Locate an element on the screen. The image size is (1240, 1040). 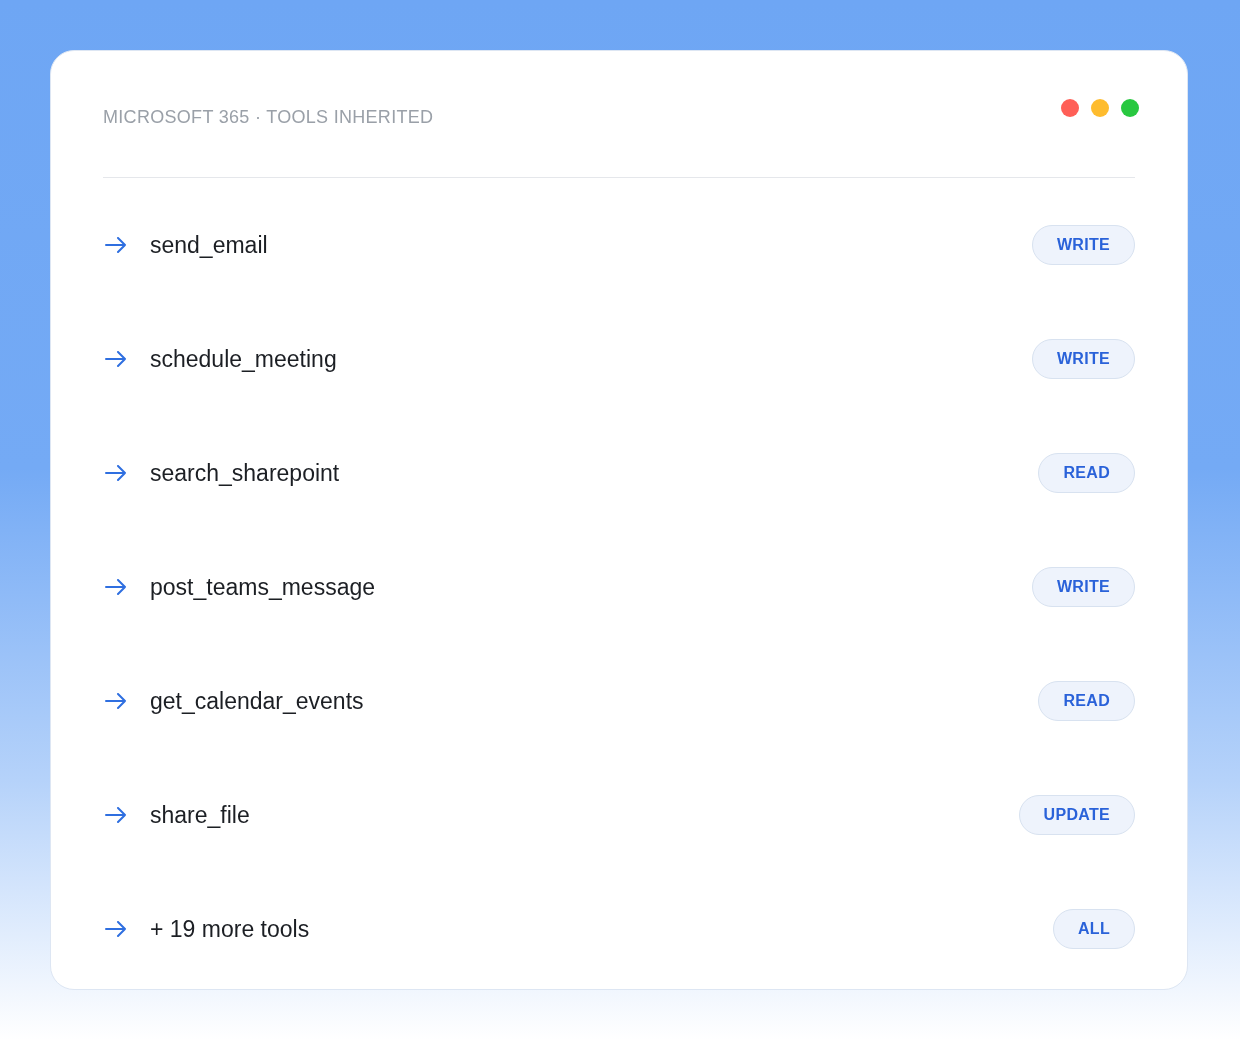
tool-name: share_file is located at coordinates (200, 815).